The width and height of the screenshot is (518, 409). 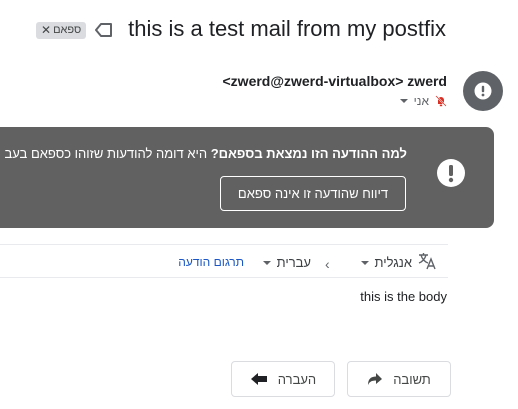 I want to click on forward-label: העברה, so click(x=297, y=379).